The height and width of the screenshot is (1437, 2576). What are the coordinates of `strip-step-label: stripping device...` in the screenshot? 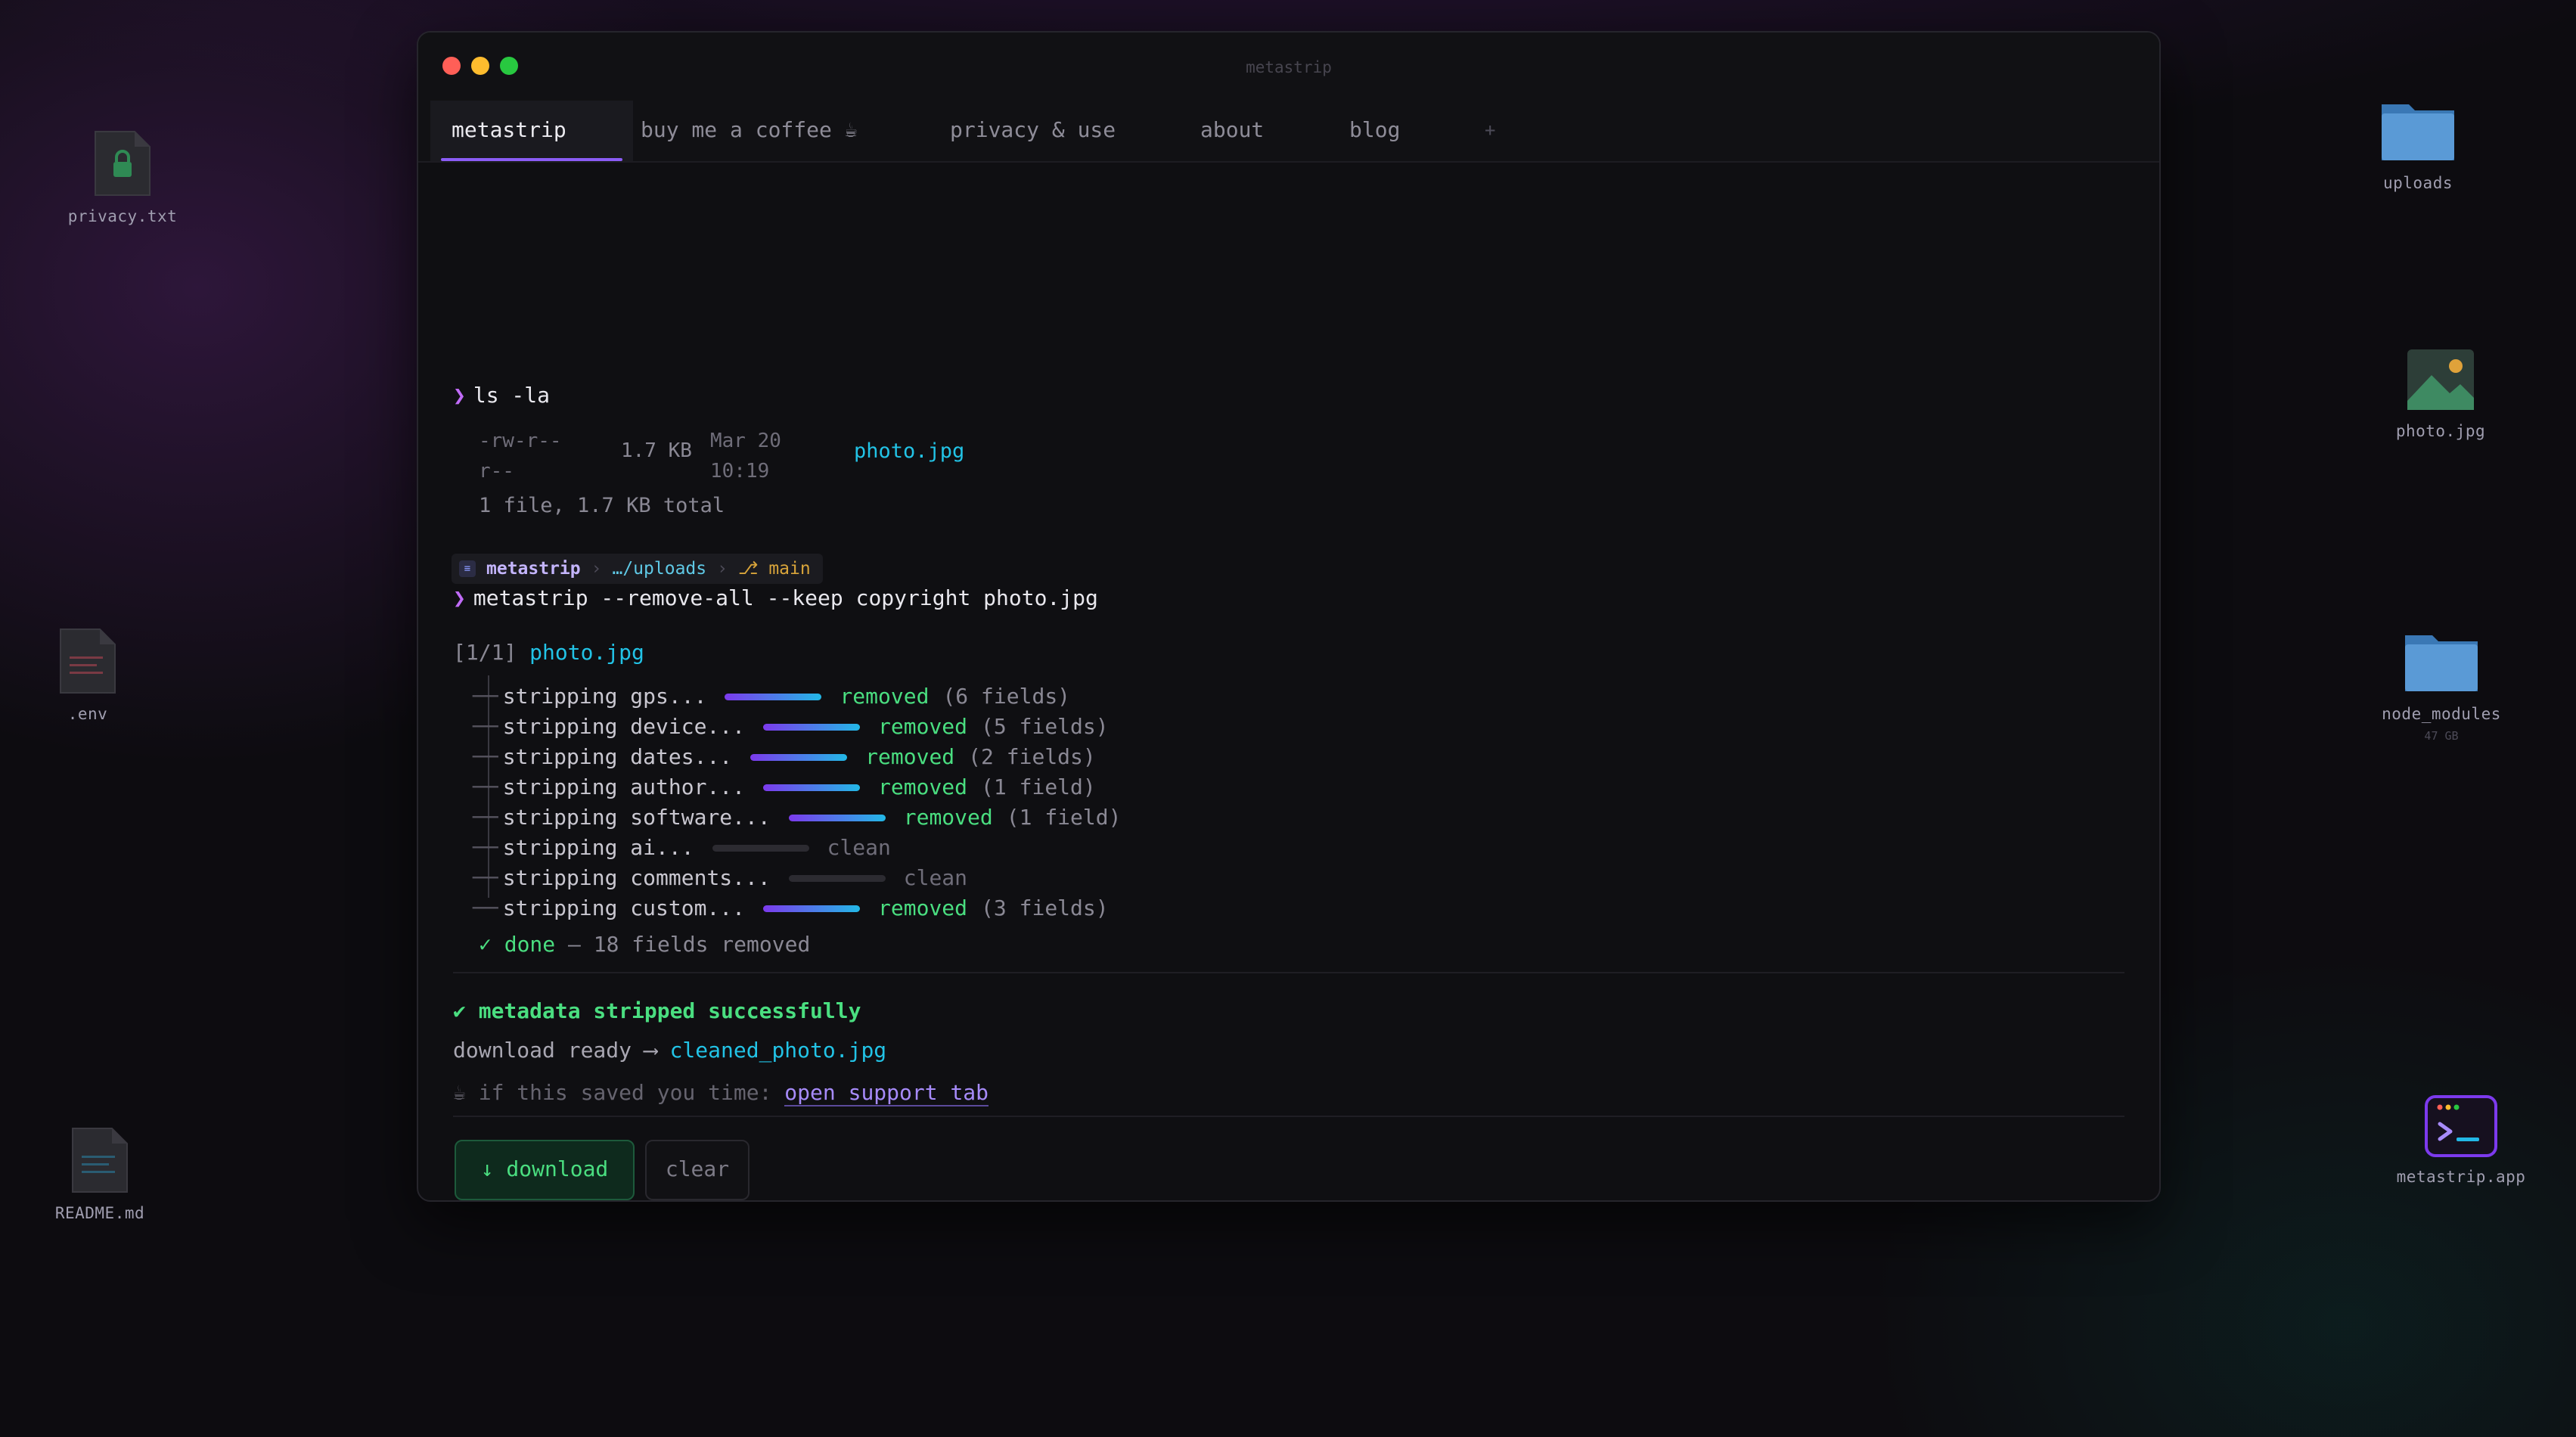 It's located at (624, 726).